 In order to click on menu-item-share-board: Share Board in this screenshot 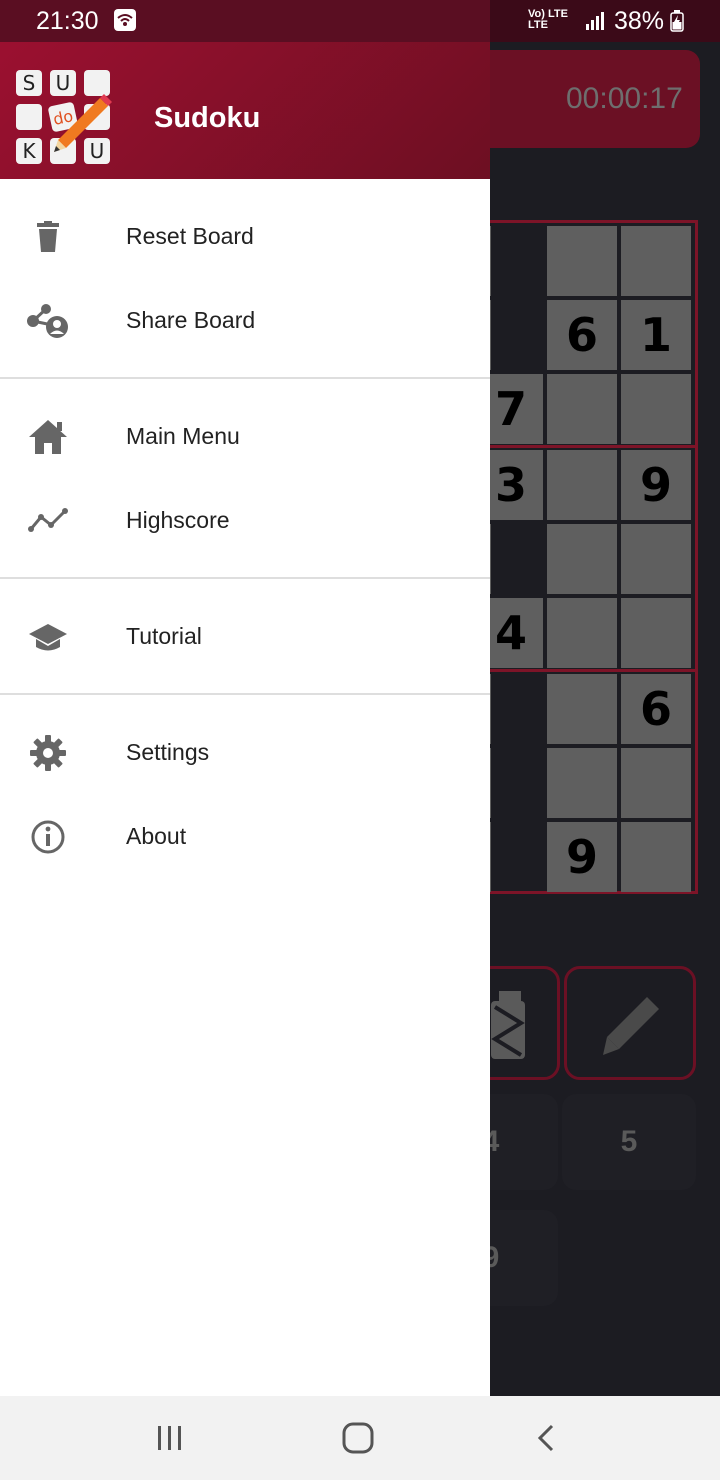, I will do `click(245, 321)`.